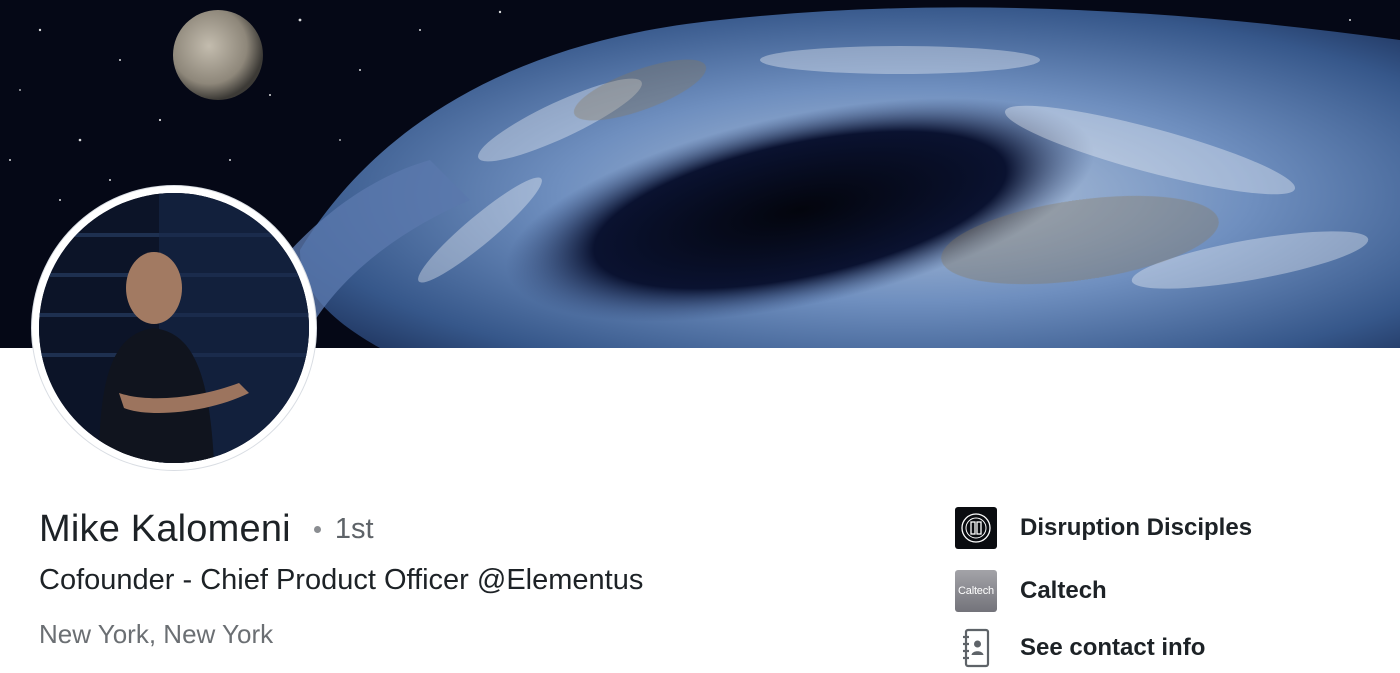 Image resolution: width=1400 pixels, height=673 pixels. I want to click on side-link-label: Caltech, so click(1063, 590).